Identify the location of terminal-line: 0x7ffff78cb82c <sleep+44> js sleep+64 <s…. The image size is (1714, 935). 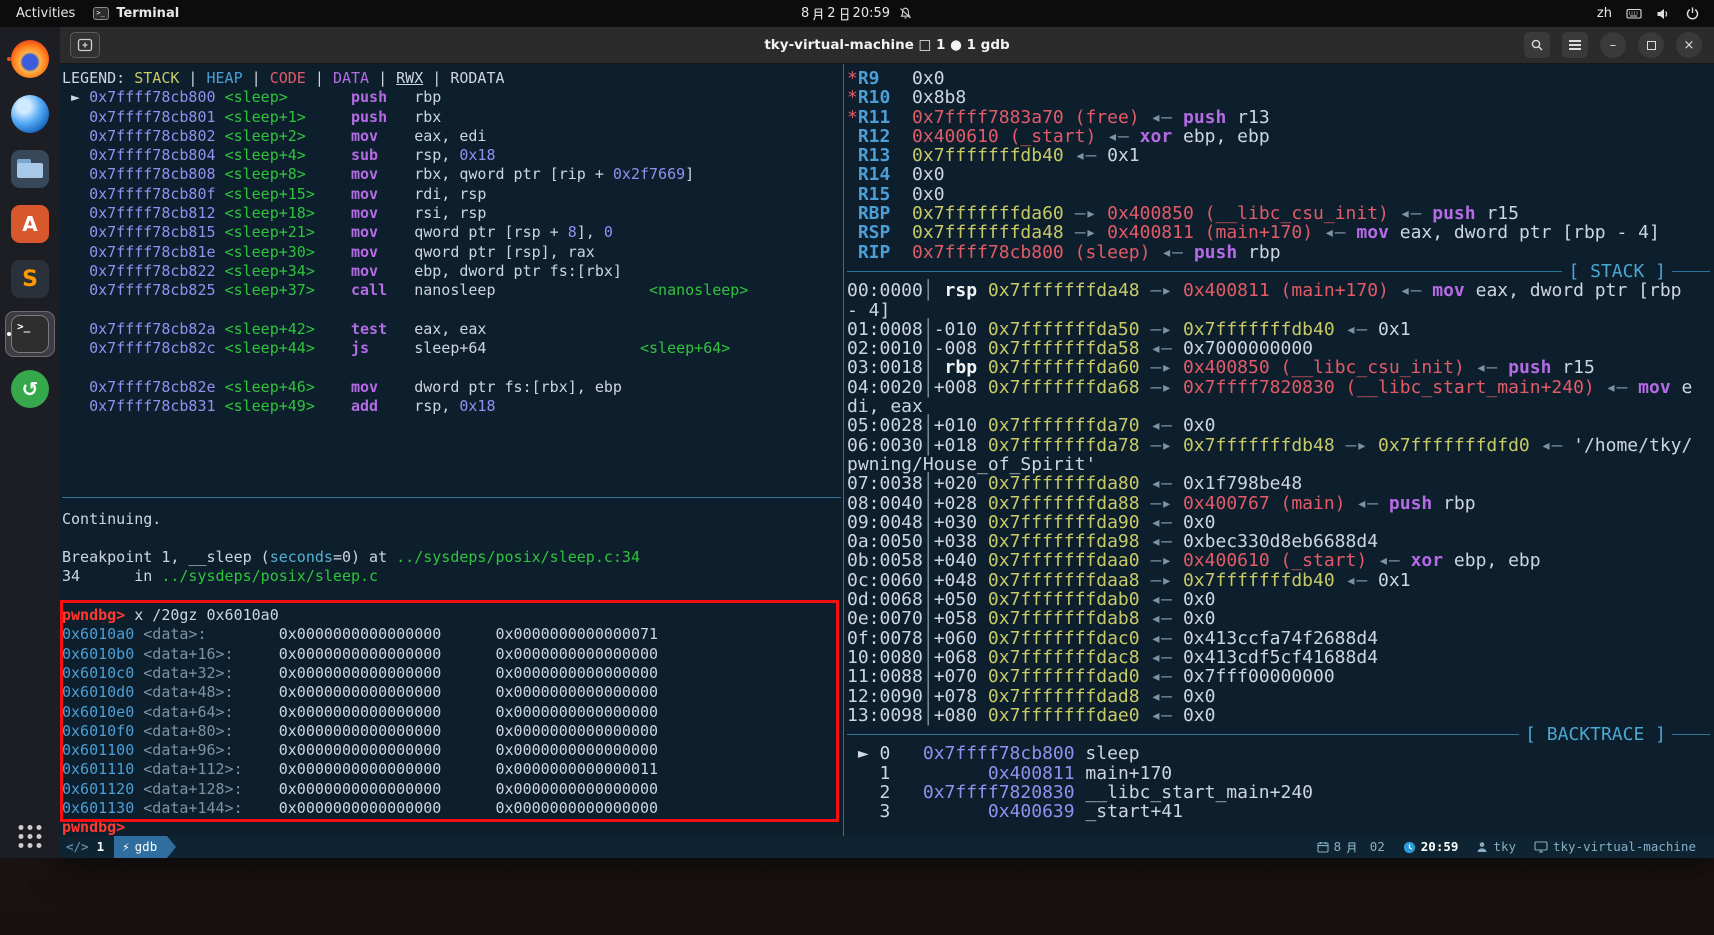
(410, 348).